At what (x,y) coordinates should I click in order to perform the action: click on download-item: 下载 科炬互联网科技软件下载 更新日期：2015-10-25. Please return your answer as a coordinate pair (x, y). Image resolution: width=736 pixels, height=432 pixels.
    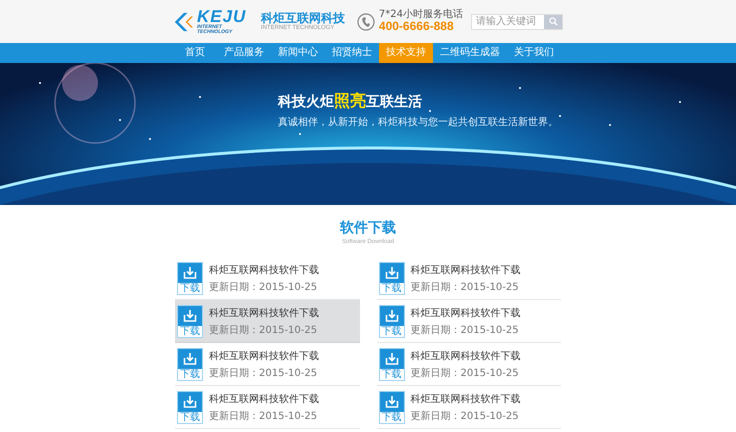
    Looking at the image, I should click on (267, 321).